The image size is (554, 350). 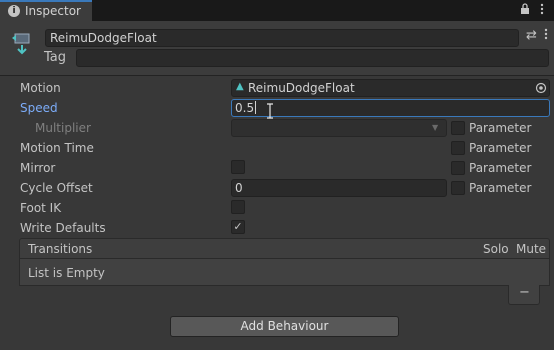 I want to click on write-defaults-checkbox: ✓, so click(x=238, y=227).